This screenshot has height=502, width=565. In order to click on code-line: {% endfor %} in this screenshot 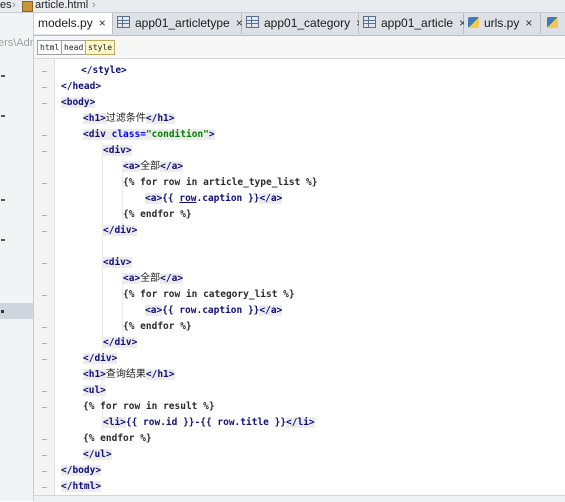, I will do `click(157, 327)`.